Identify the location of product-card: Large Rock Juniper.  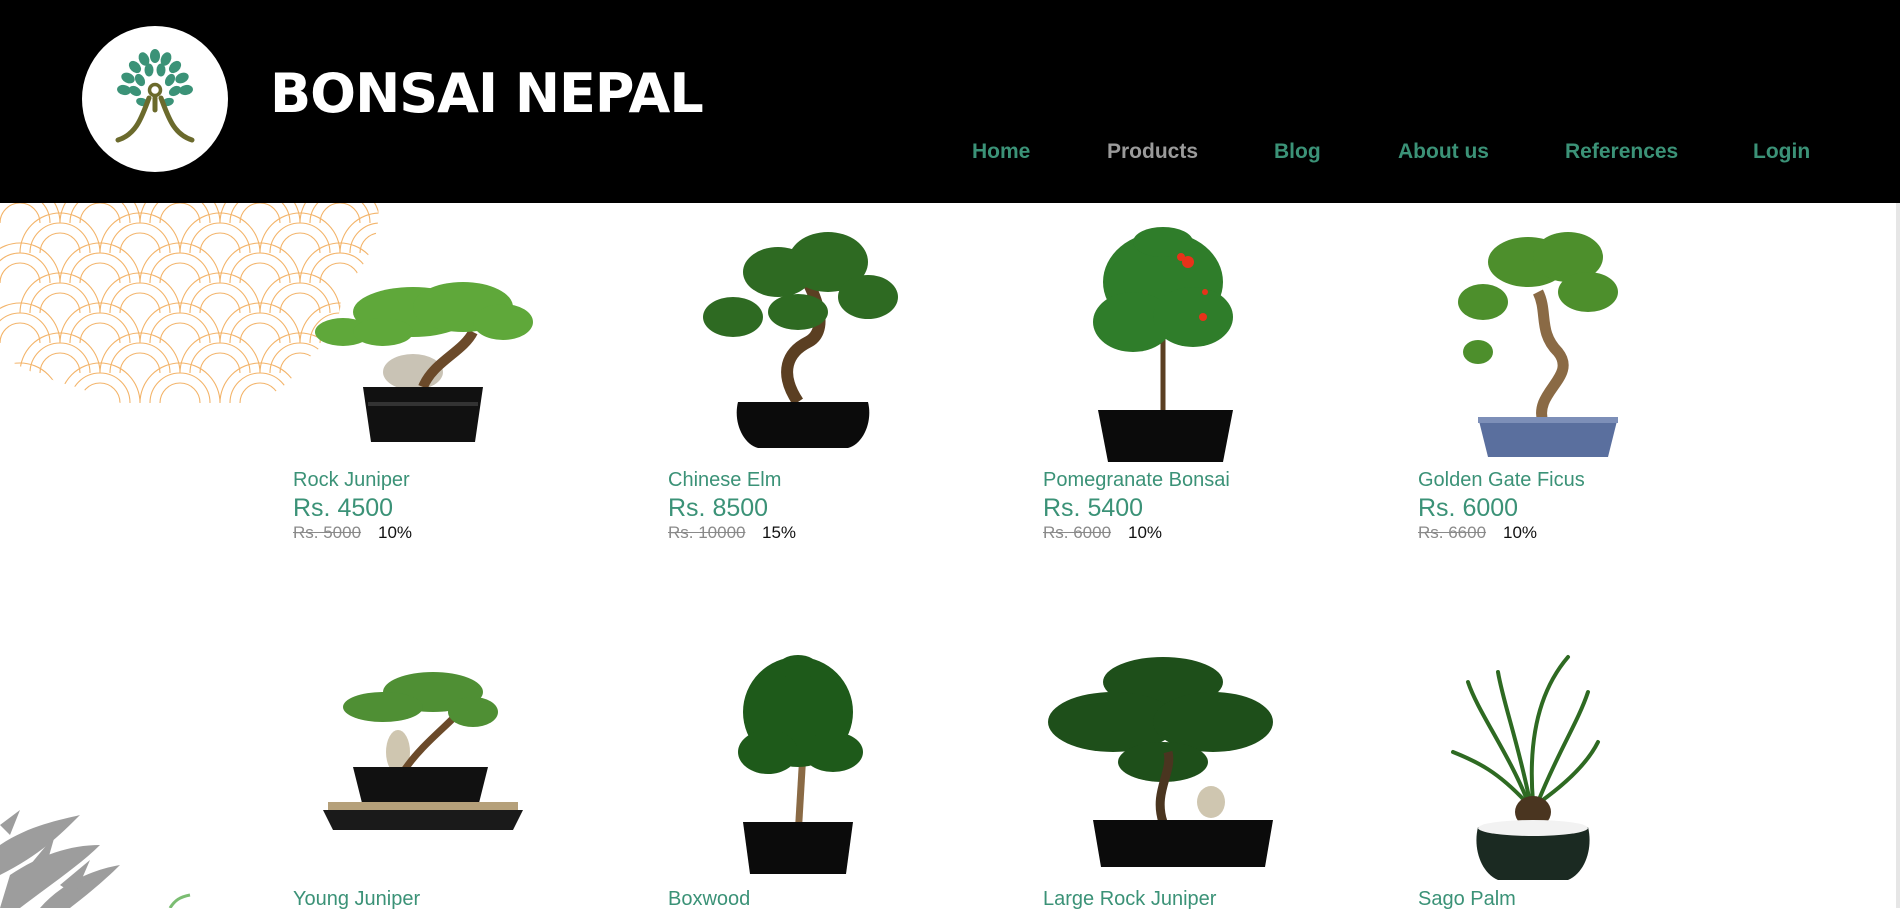
(1203, 781).